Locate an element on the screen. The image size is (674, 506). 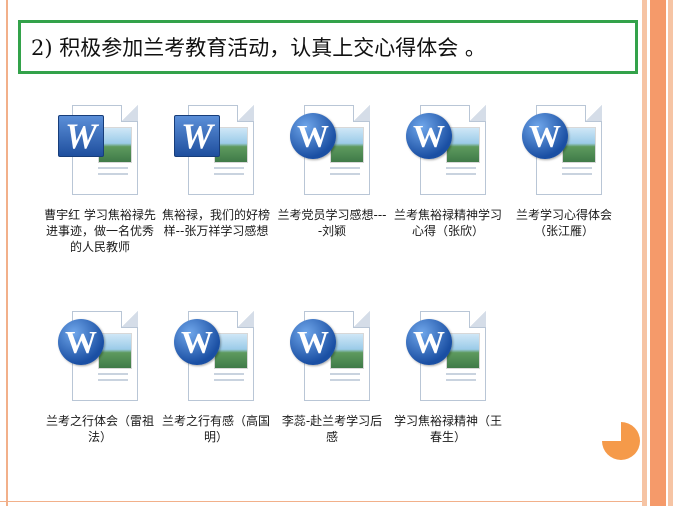
file-name: 兰考焦裕禄精神学习心得（张欣） is located at coordinates (447, 223).